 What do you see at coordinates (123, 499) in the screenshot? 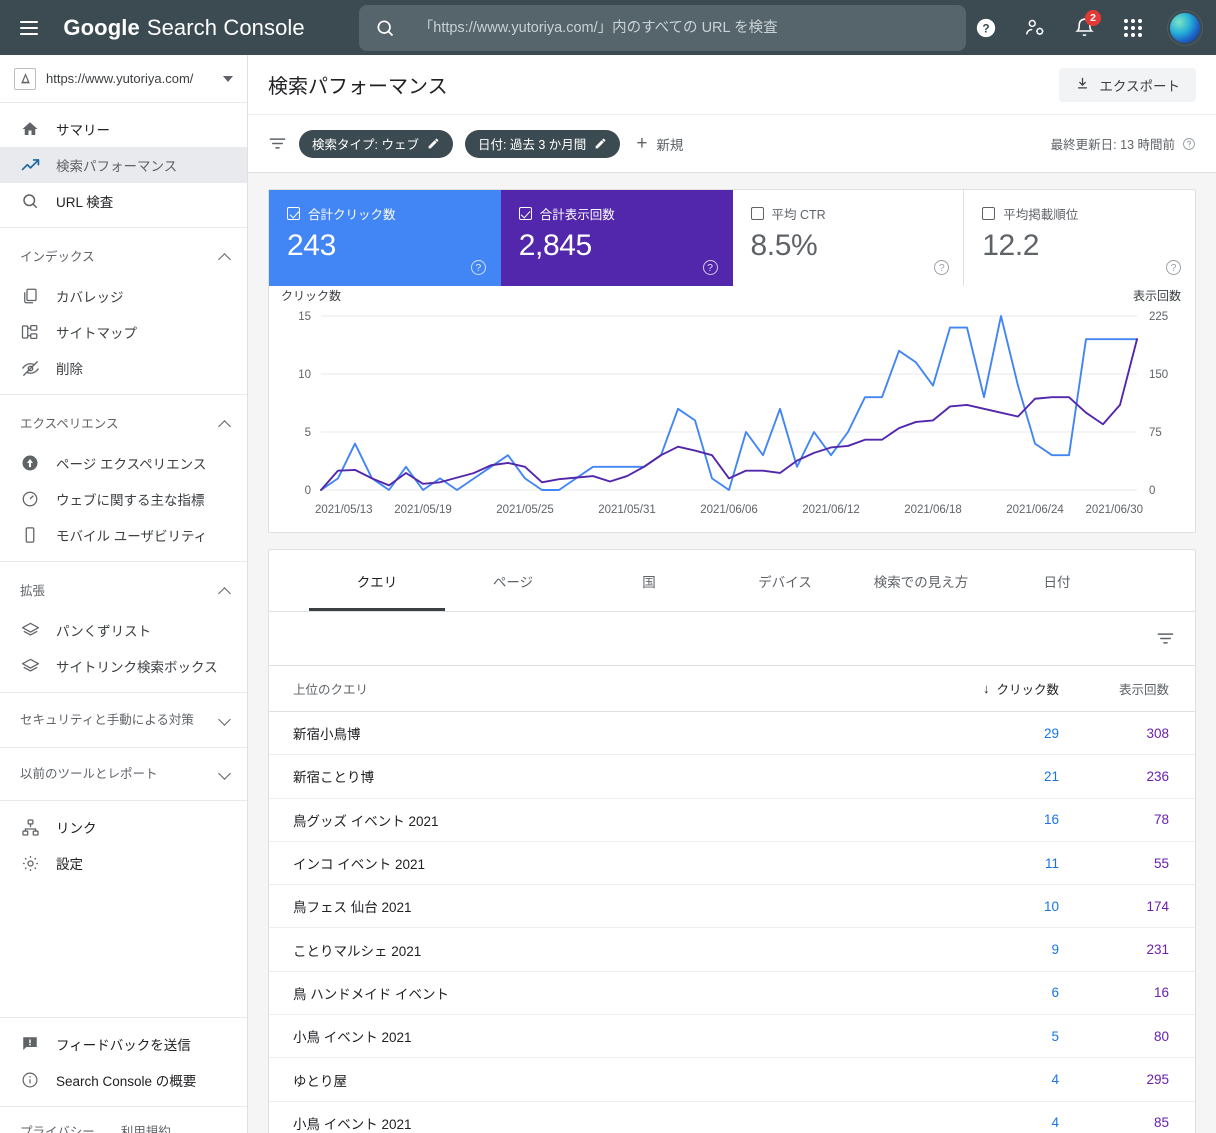
I see `sidebar-item-core-web-vitals: ウェブに関する主な指標` at bounding box center [123, 499].